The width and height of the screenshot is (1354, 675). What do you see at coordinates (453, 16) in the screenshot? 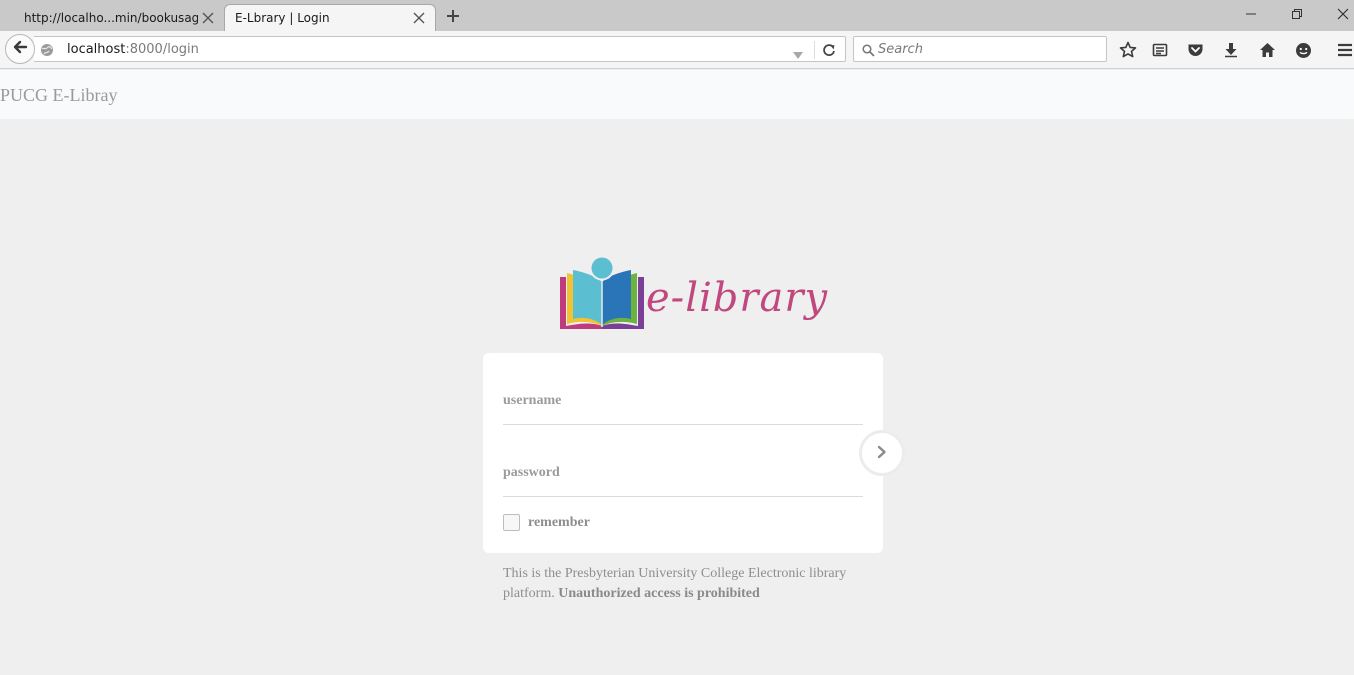
I see `new-tab-icon` at bounding box center [453, 16].